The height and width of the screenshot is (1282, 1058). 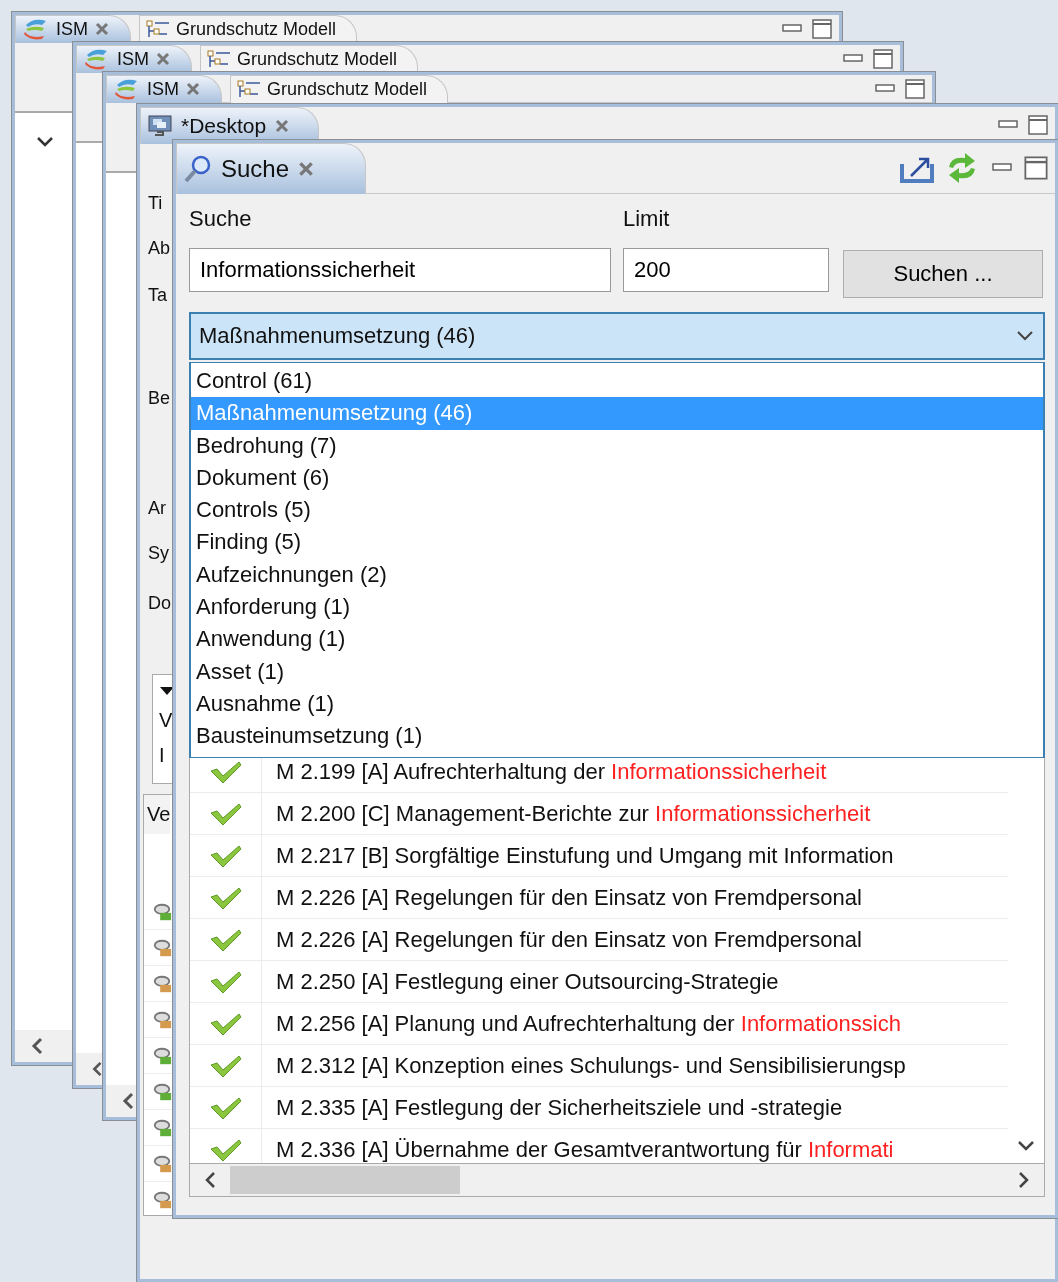 What do you see at coordinates (166, 720) in the screenshot?
I see `tree-item: V` at bounding box center [166, 720].